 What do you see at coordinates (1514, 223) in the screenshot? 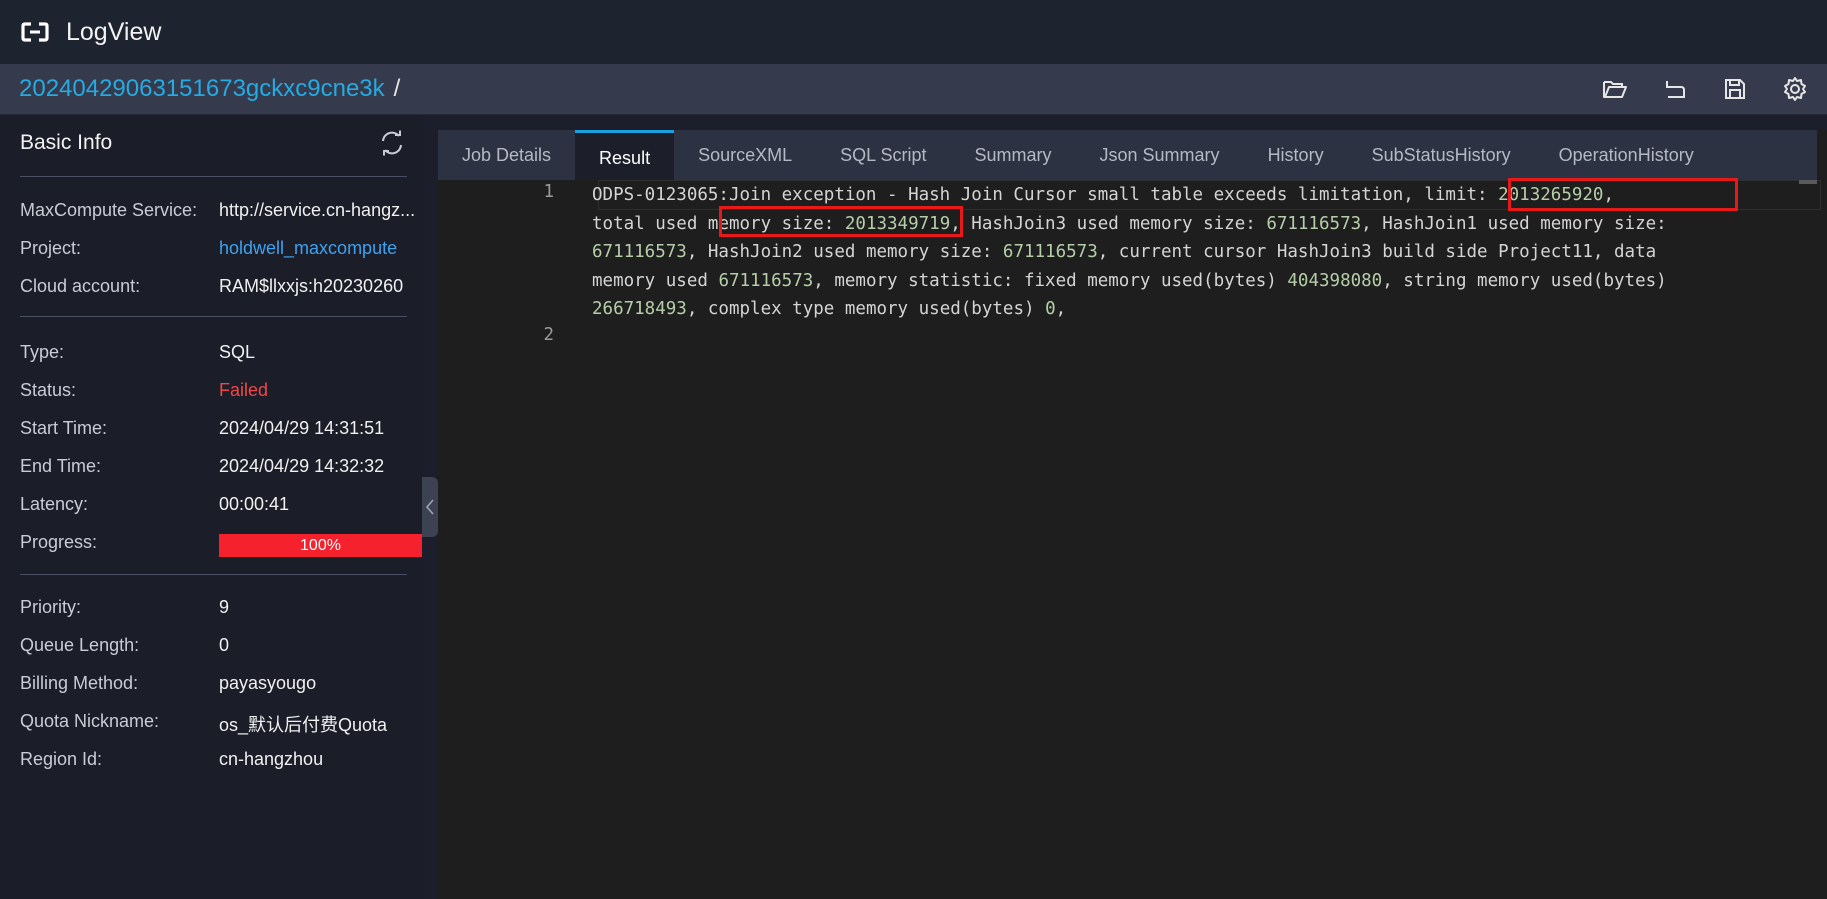
I see `code-text: , HashJoin1 used memory size:` at bounding box center [1514, 223].